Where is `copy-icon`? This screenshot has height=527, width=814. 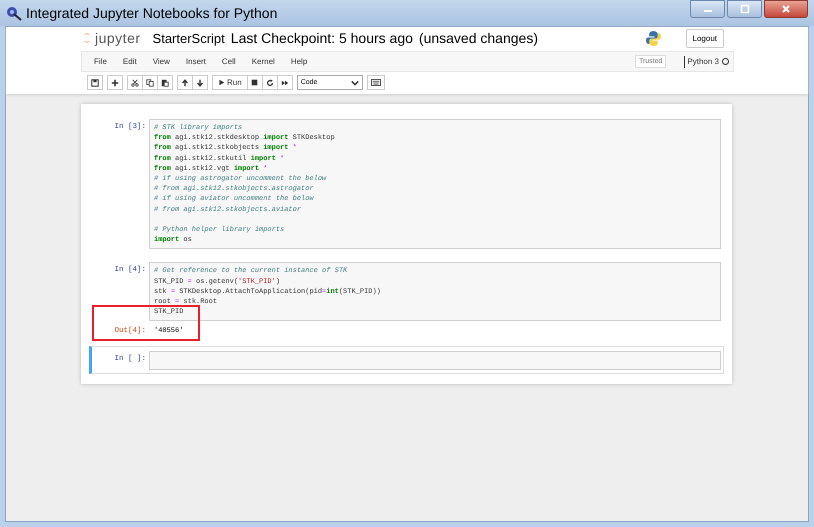
copy-icon is located at coordinates (150, 82).